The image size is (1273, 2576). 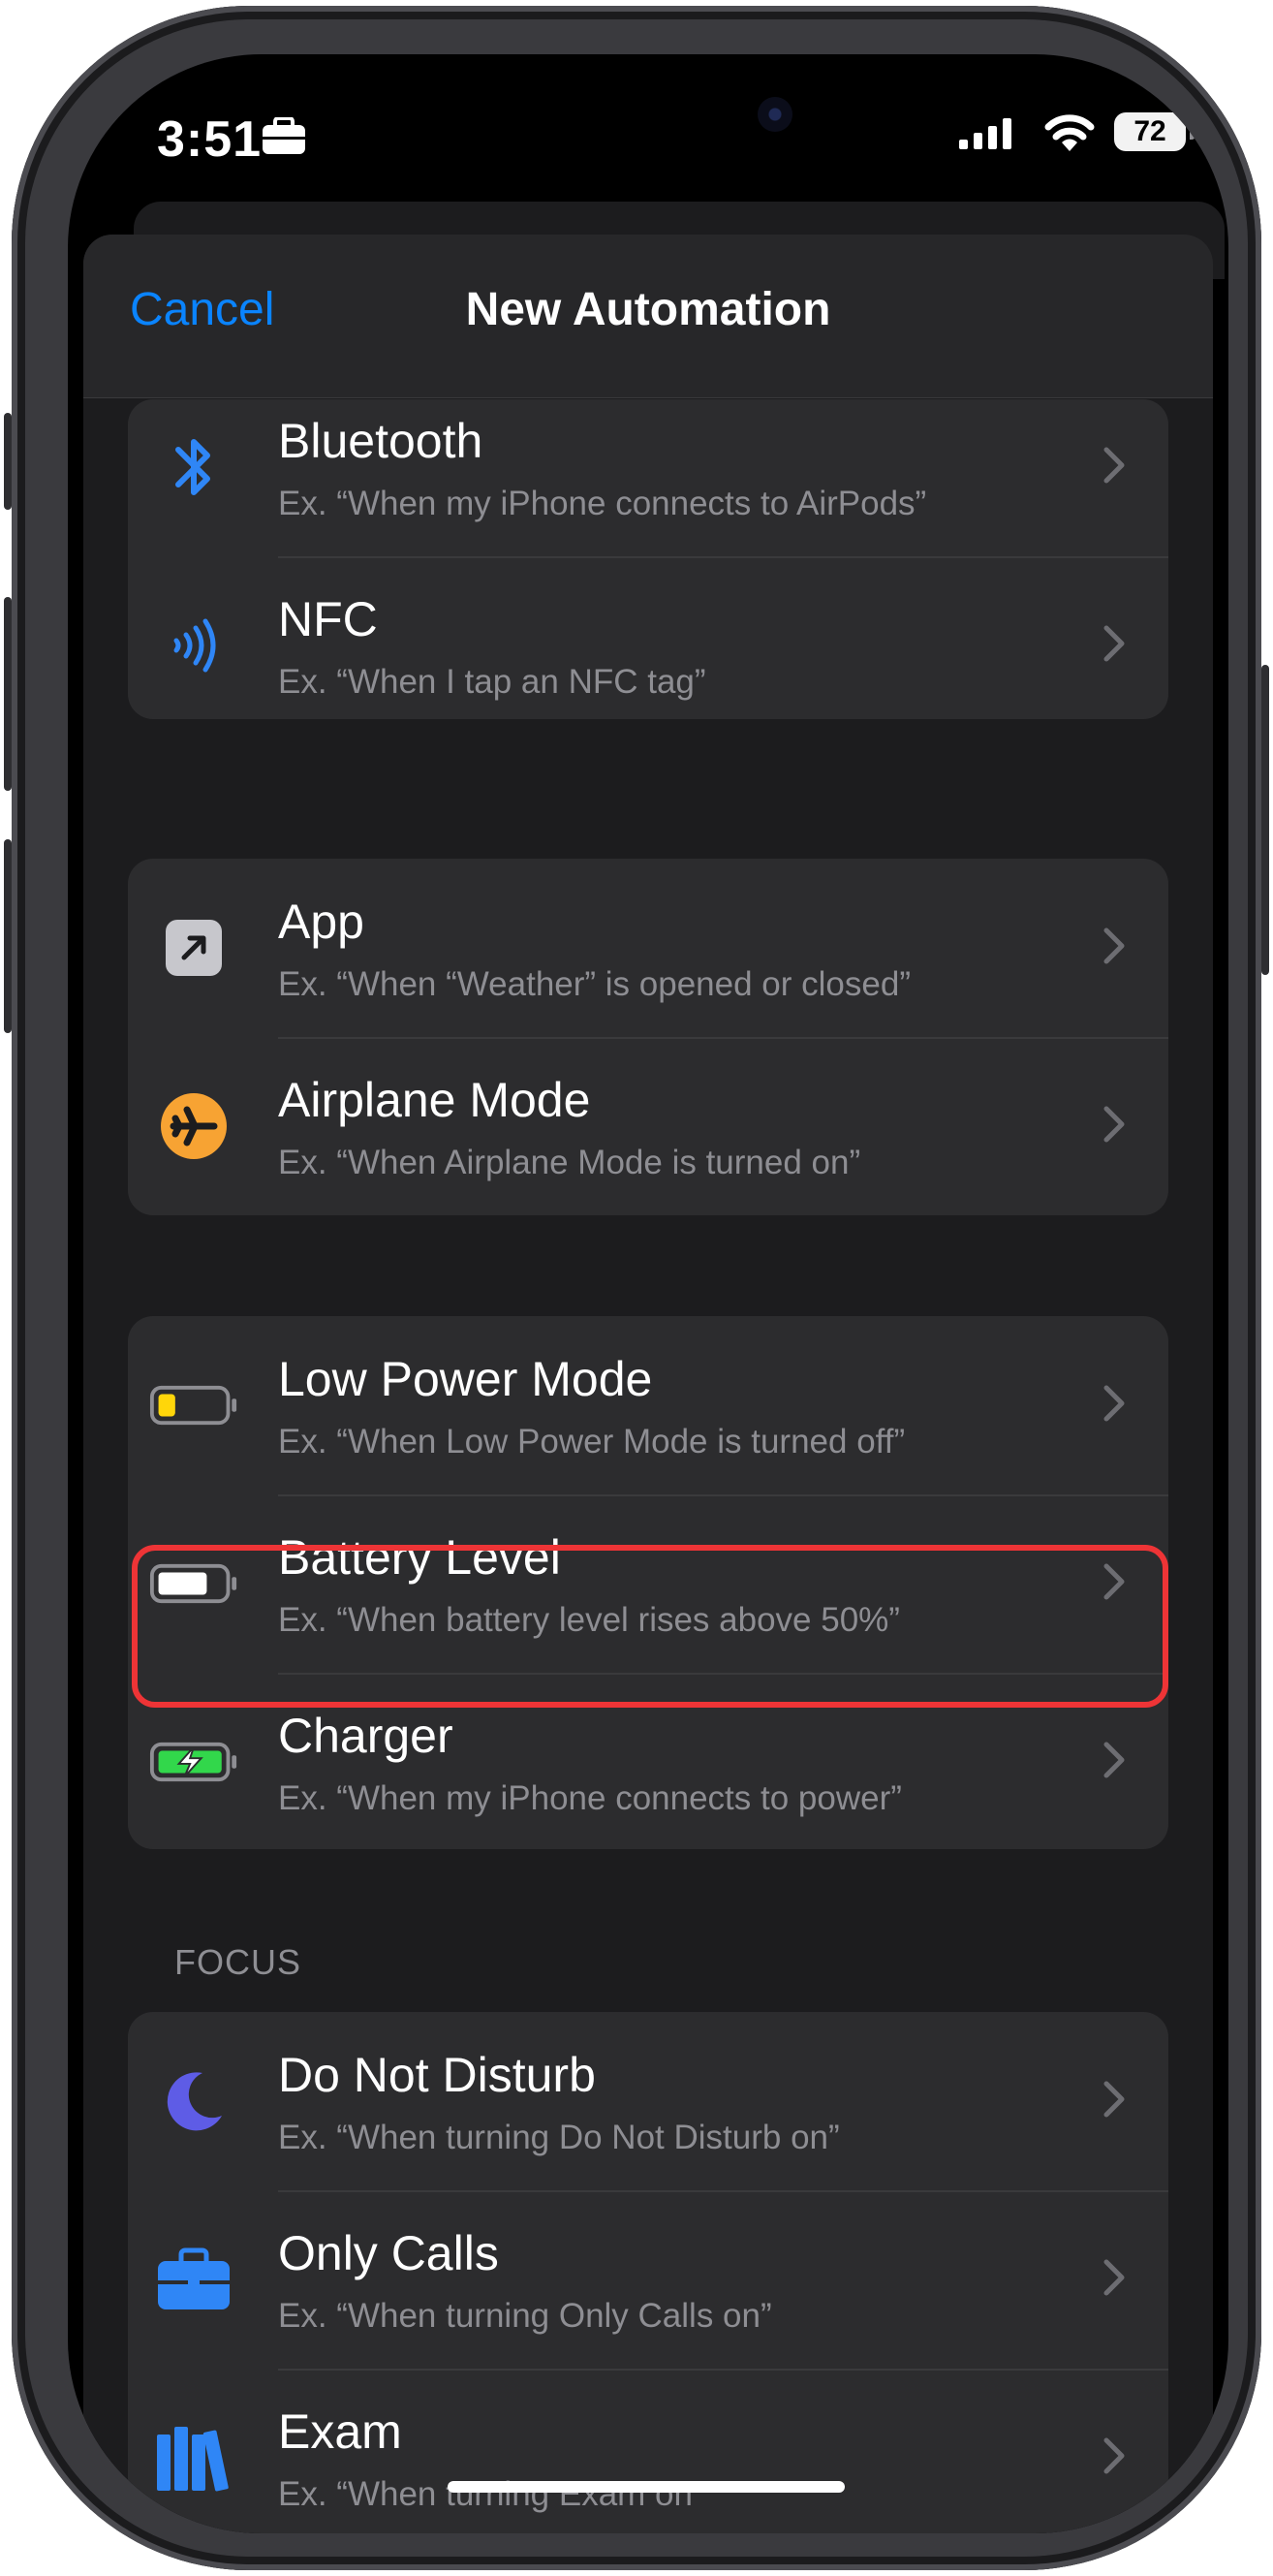 I want to click on row-subtitle: Ex. “When Low Power Mode is turned off”, so click(x=592, y=1442).